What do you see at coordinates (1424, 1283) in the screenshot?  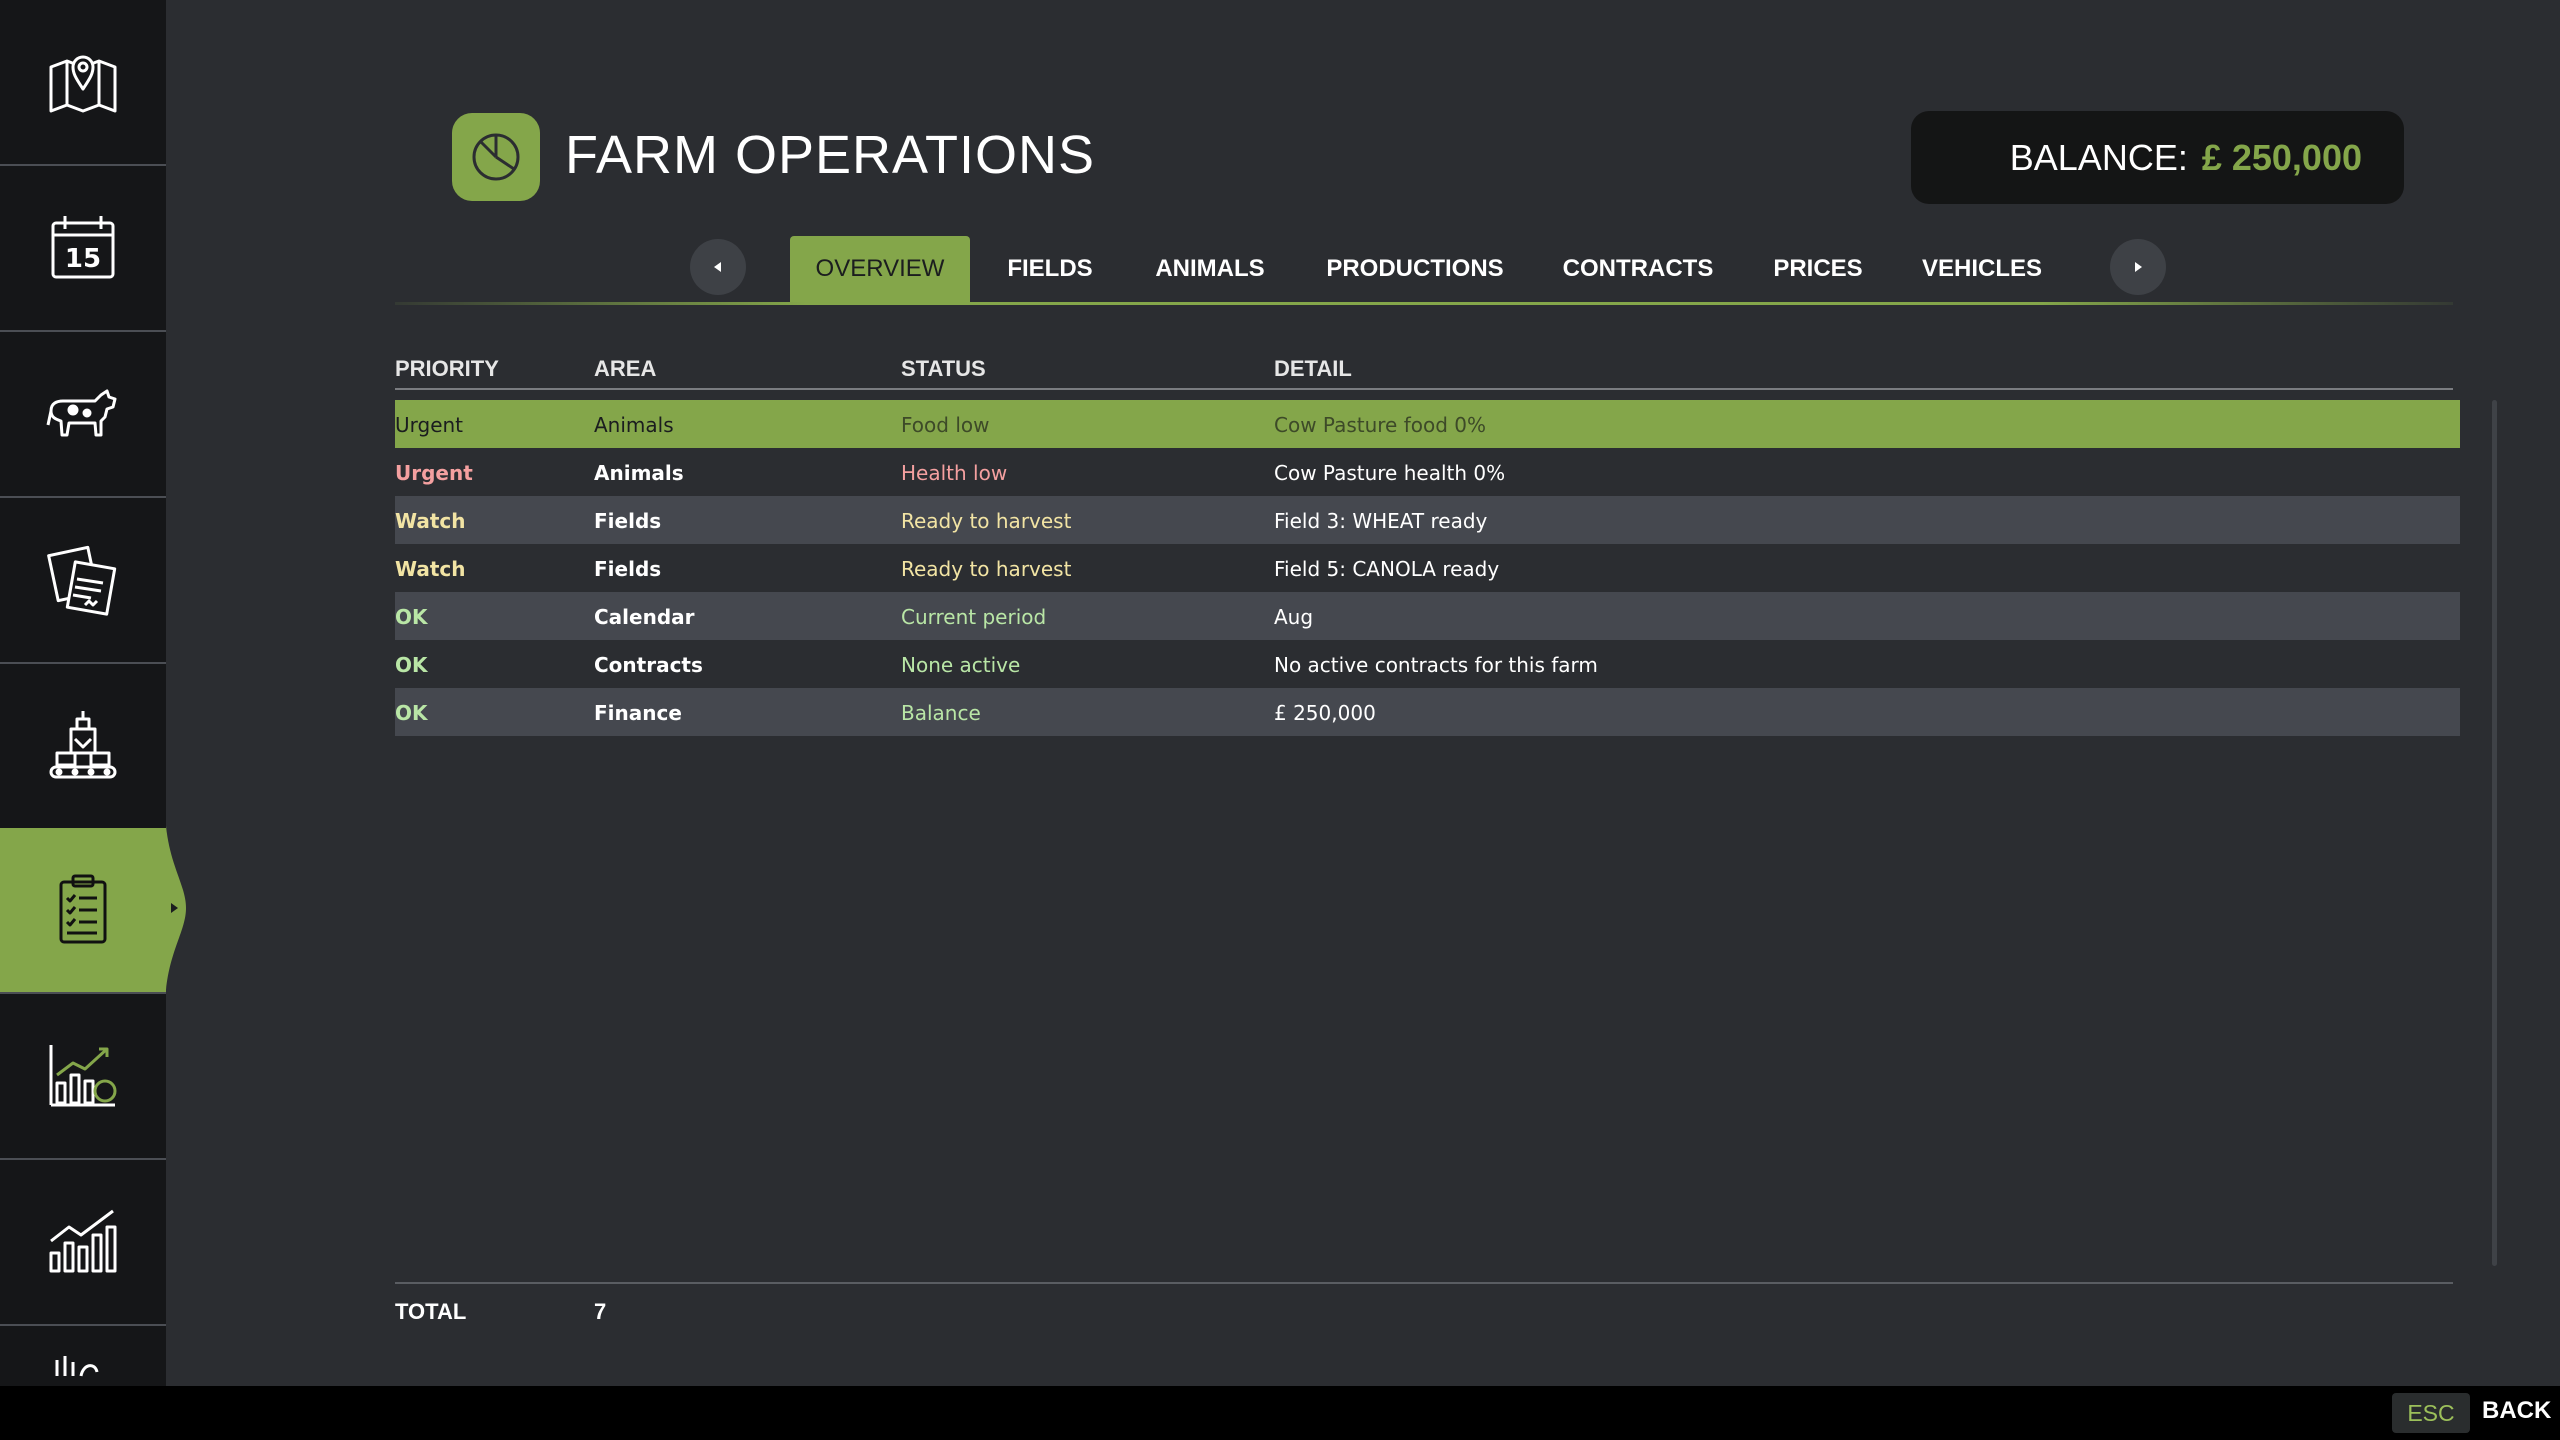 I see `footer-divider` at bounding box center [1424, 1283].